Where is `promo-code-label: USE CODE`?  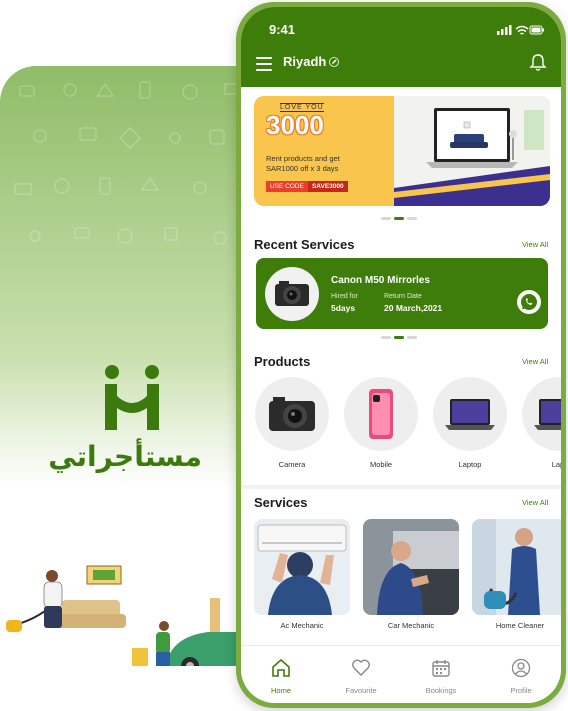 promo-code-label: USE CODE is located at coordinates (287, 186).